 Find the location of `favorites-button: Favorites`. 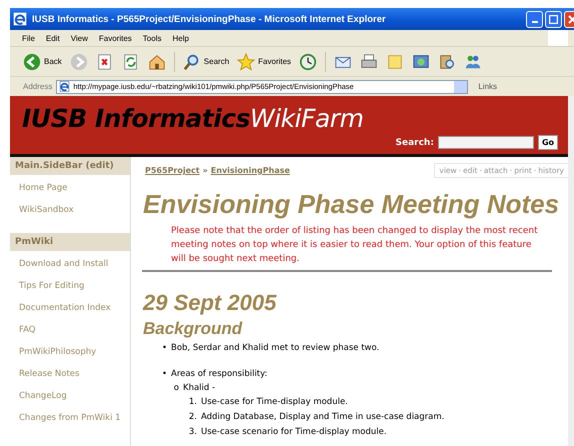

favorites-button: Favorites is located at coordinates (264, 61).